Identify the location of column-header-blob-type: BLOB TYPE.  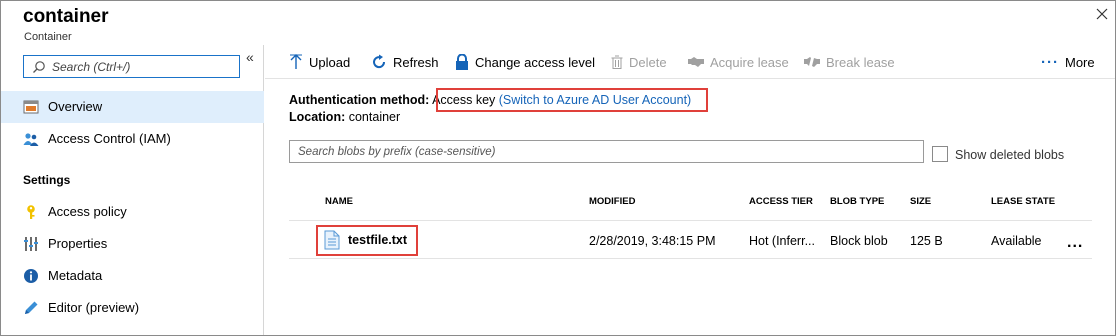
(857, 201).